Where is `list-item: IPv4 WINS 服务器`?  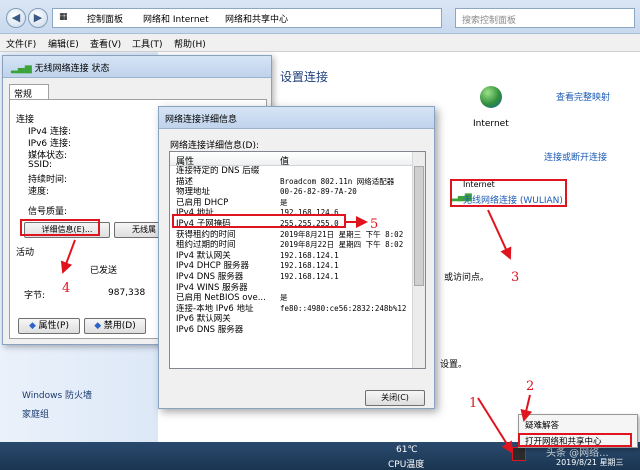 list-item: IPv4 WINS 服务器 is located at coordinates (291, 288).